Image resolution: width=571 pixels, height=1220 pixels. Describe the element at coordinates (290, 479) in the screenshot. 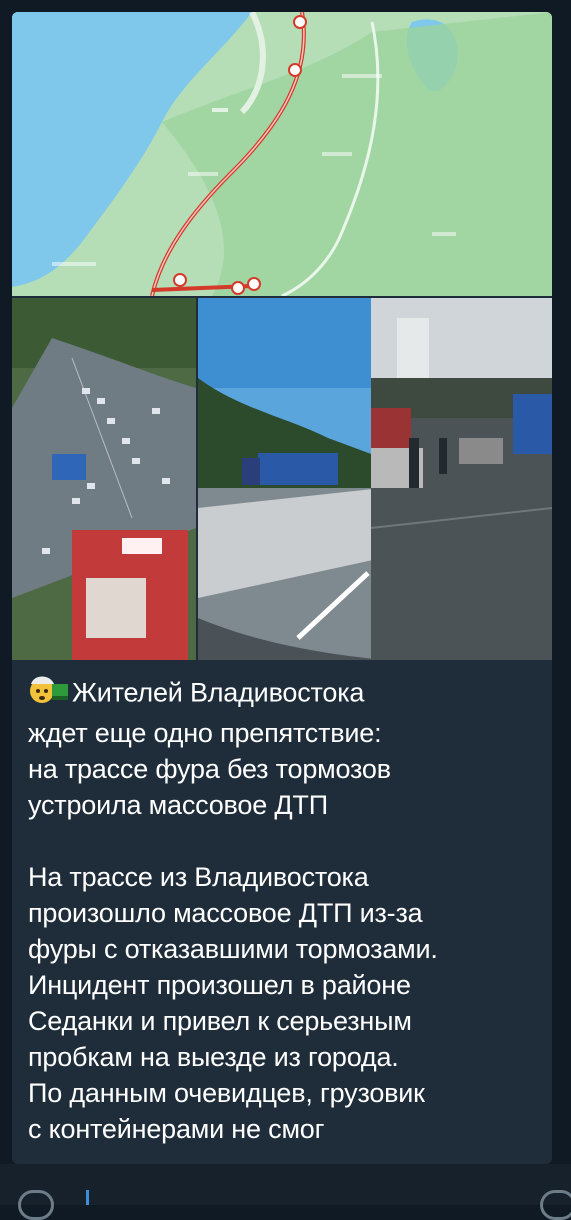

I see `truck-on-road-photo` at that location.